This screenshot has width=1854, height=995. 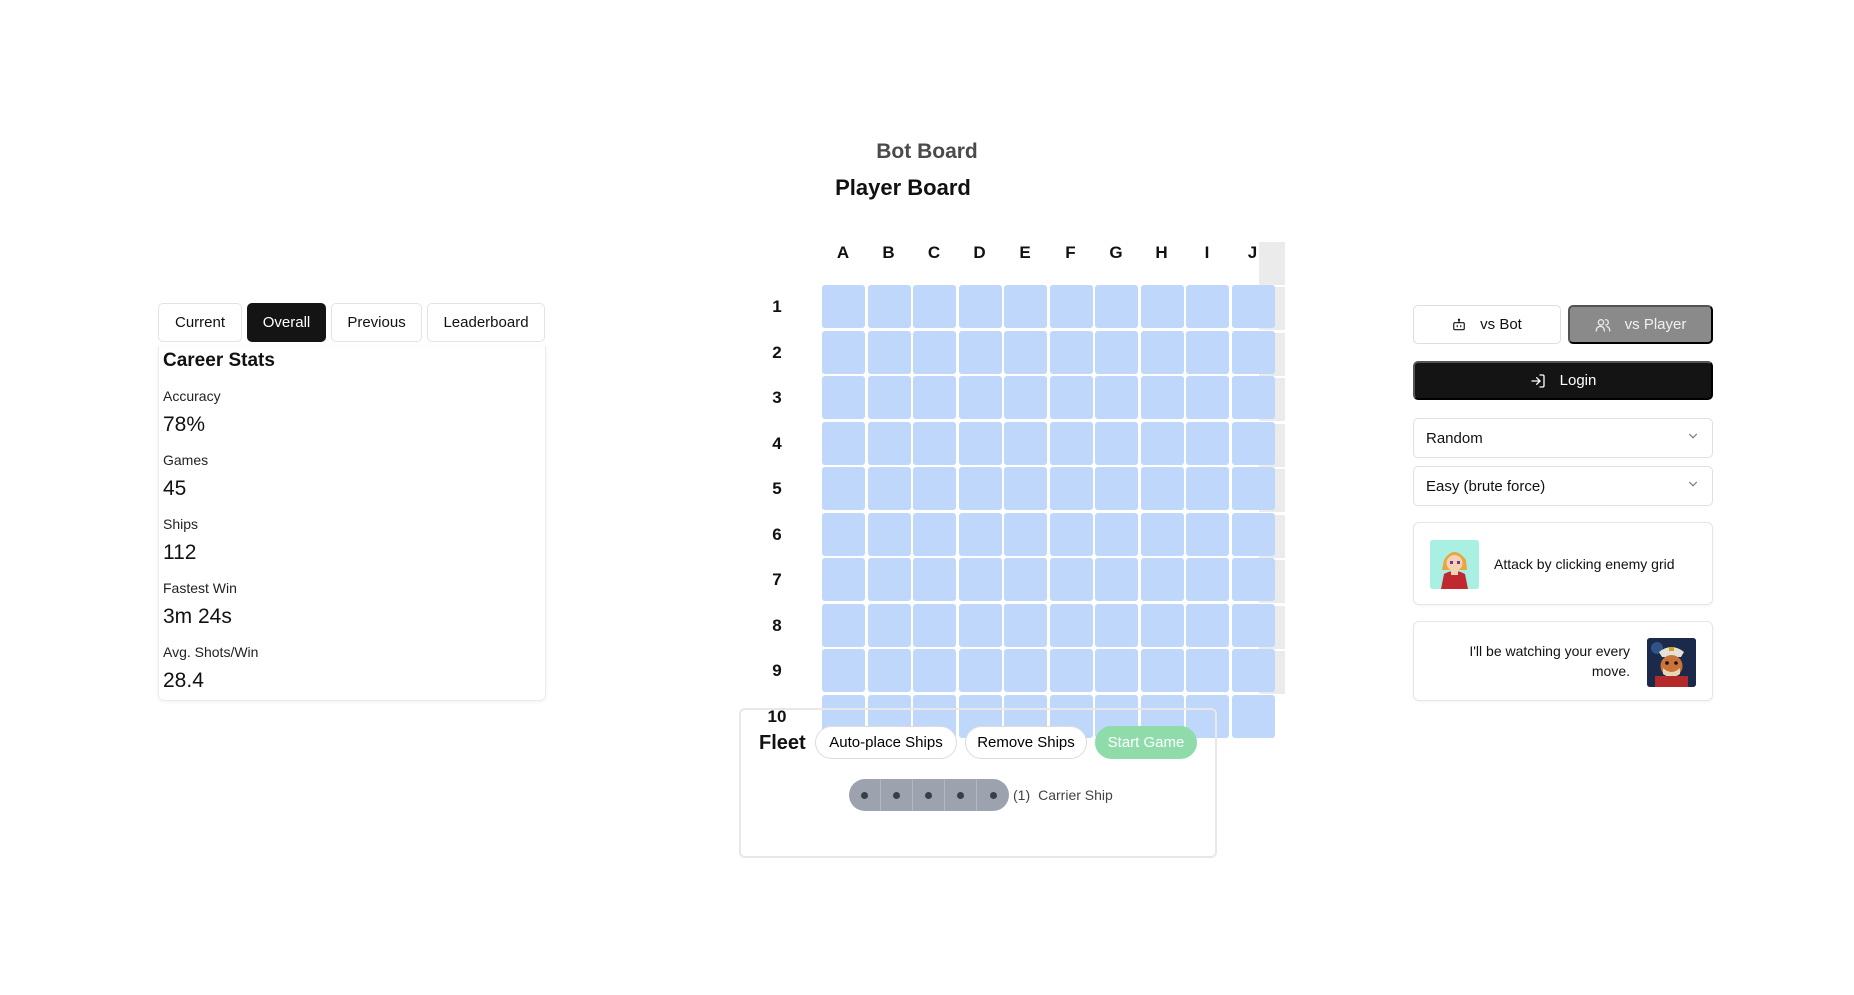 What do you see at coordinates (980, 352) in the screenshot?
I see `board-cell-d2` at bounding box center [980, 352].